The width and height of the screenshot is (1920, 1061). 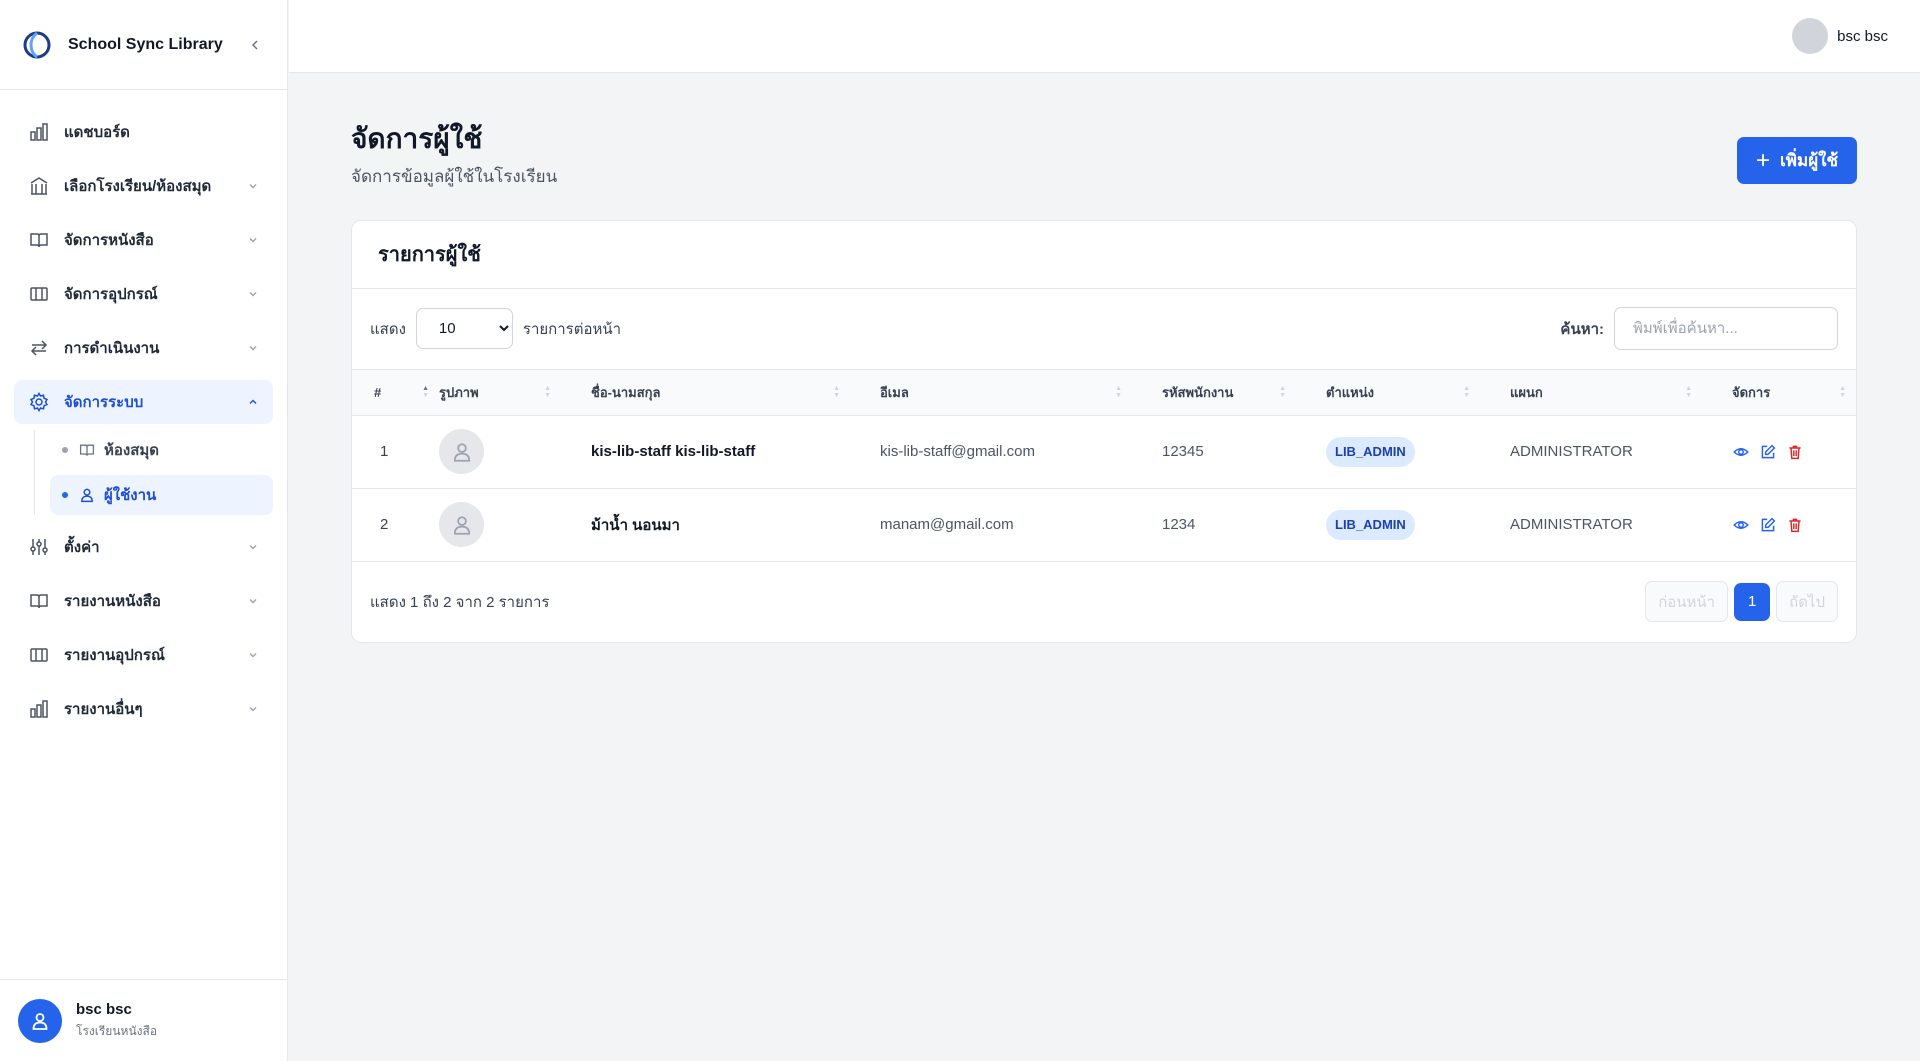 I want to click on page-subtitle: จัดการข้อมูลผู้ใช้ในโรงเรียน, so click(x=454, y=176).